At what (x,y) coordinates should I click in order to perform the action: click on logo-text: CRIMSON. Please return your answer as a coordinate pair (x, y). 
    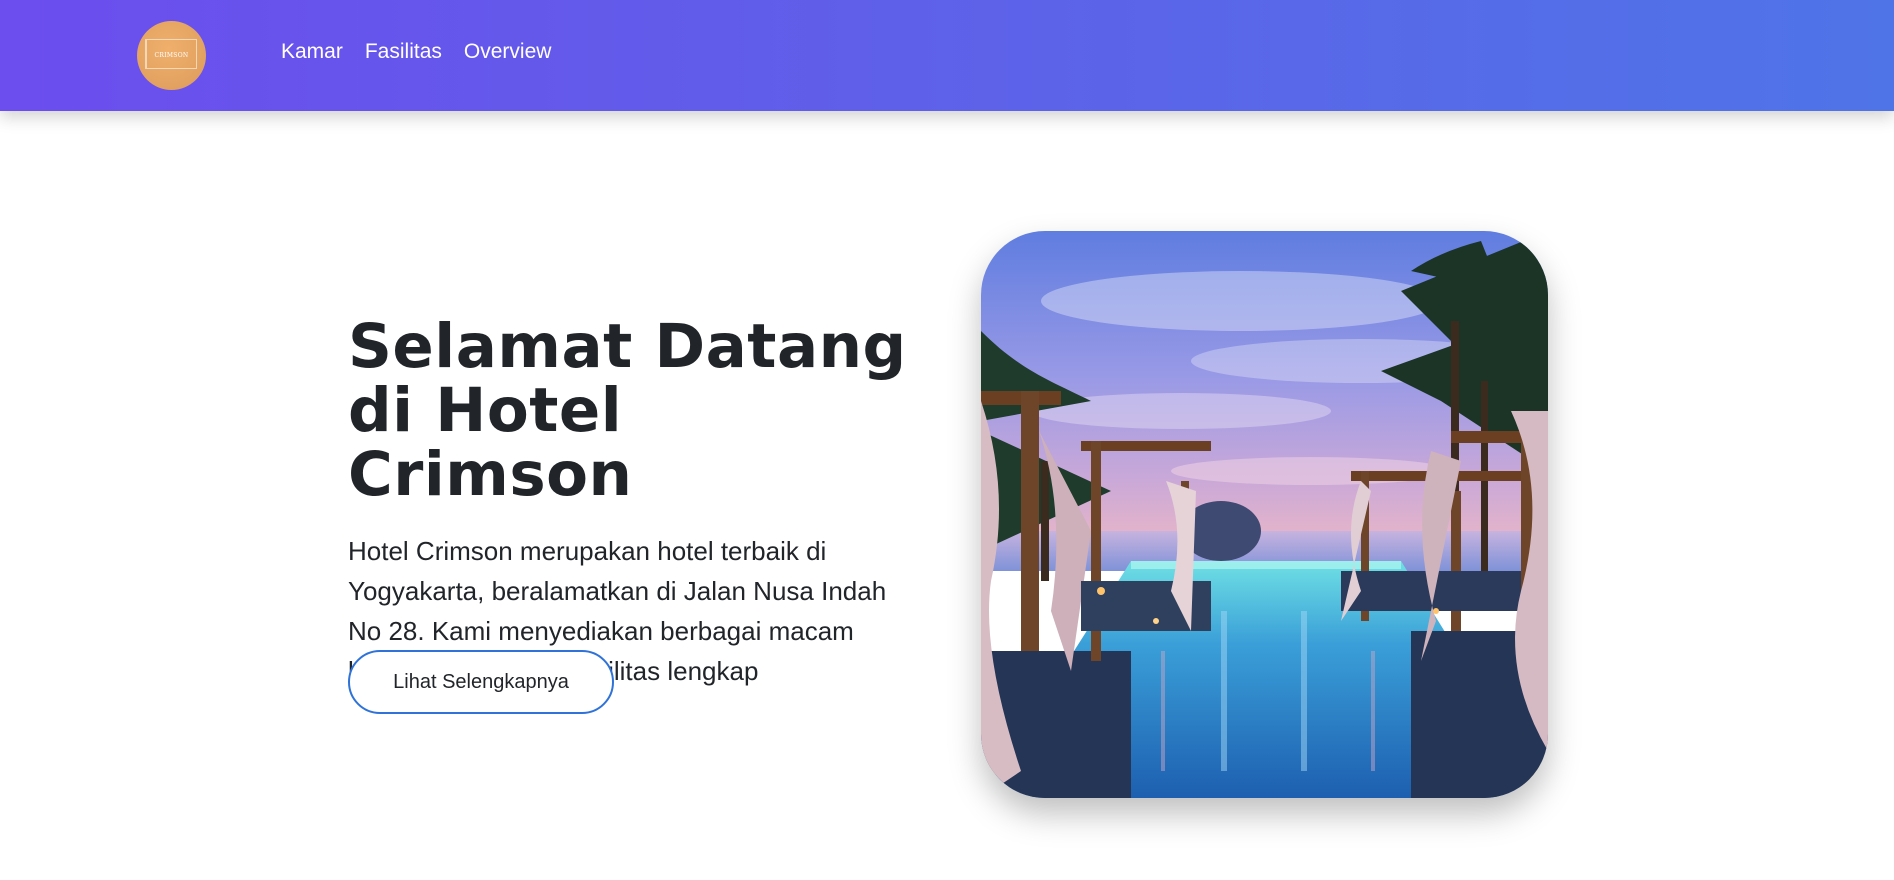
    Looking at the image, I should click on (171, 55).